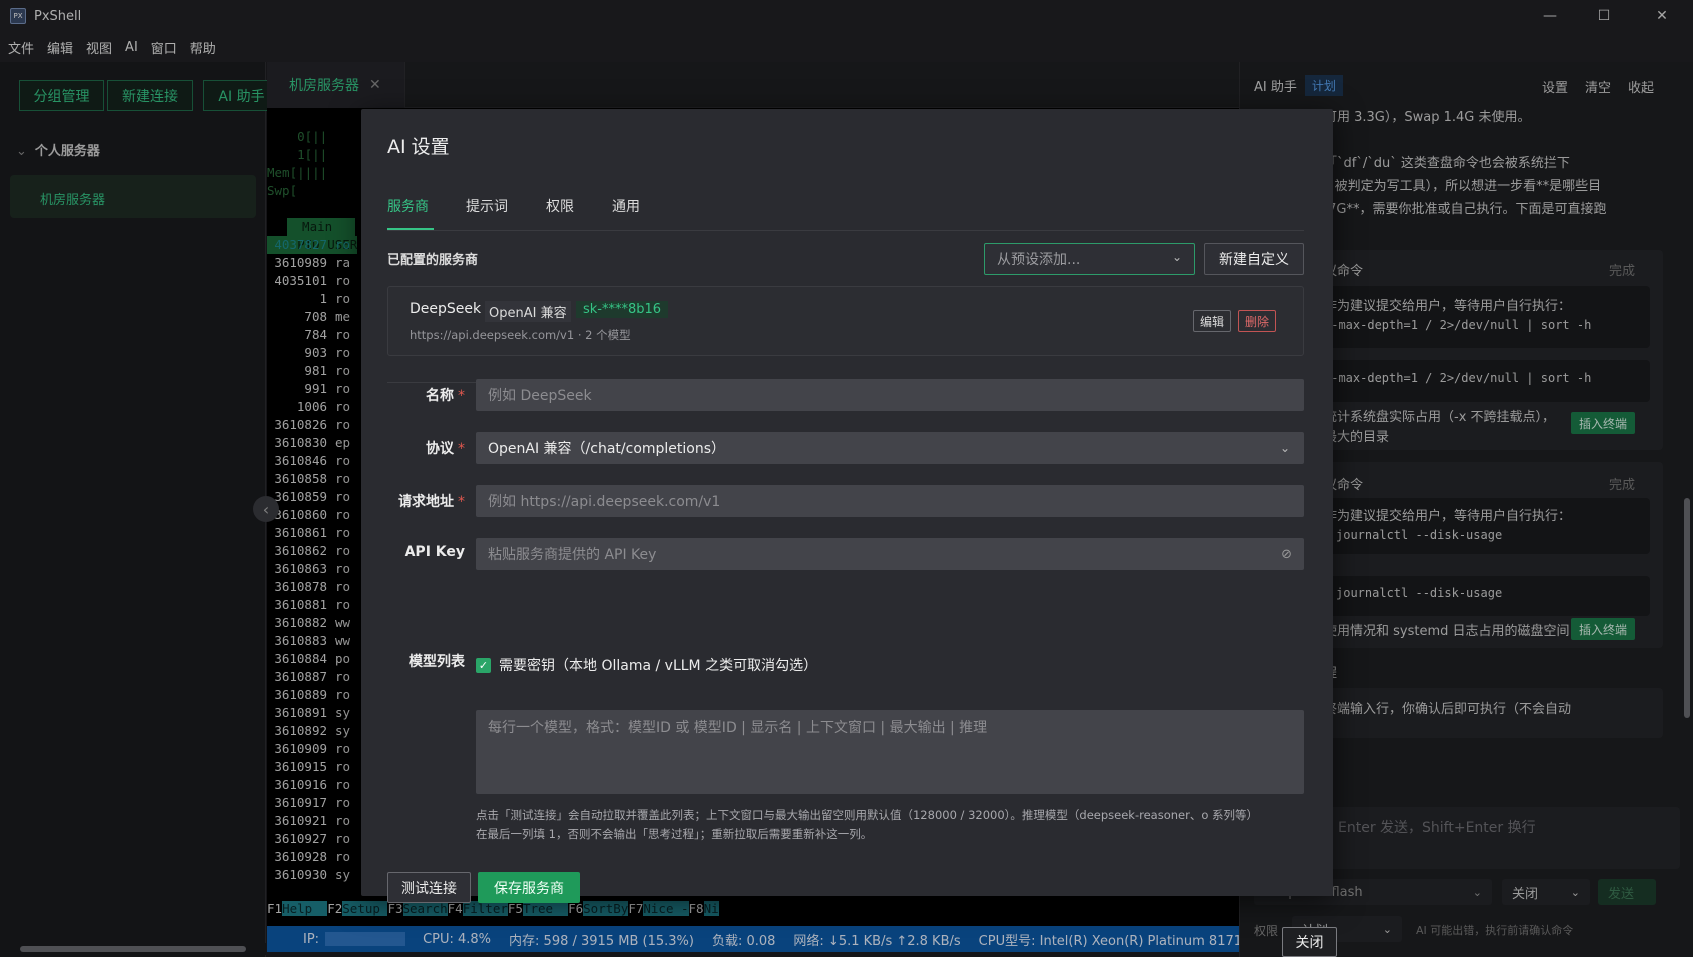 This screenshot has height=957, width=1693. I want to click on preset-select: 从预设添加... ⌄, so click(1089, 259).